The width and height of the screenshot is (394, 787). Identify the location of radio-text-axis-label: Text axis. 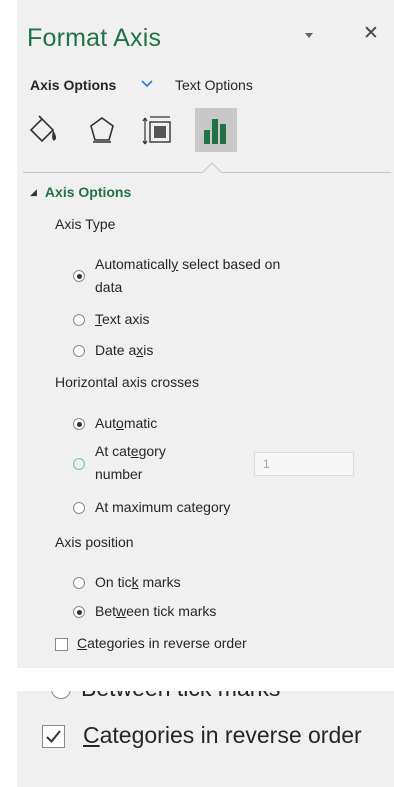
(122, 319).